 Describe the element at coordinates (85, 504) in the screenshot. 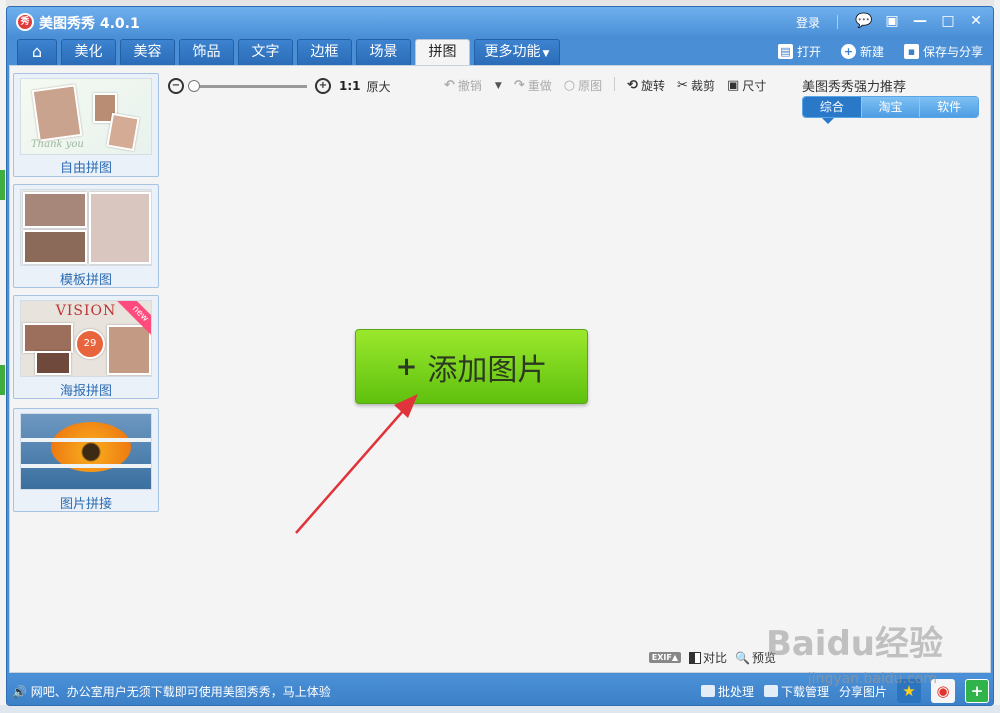

I see `image-stitch-label: 图片拼接` at that location.